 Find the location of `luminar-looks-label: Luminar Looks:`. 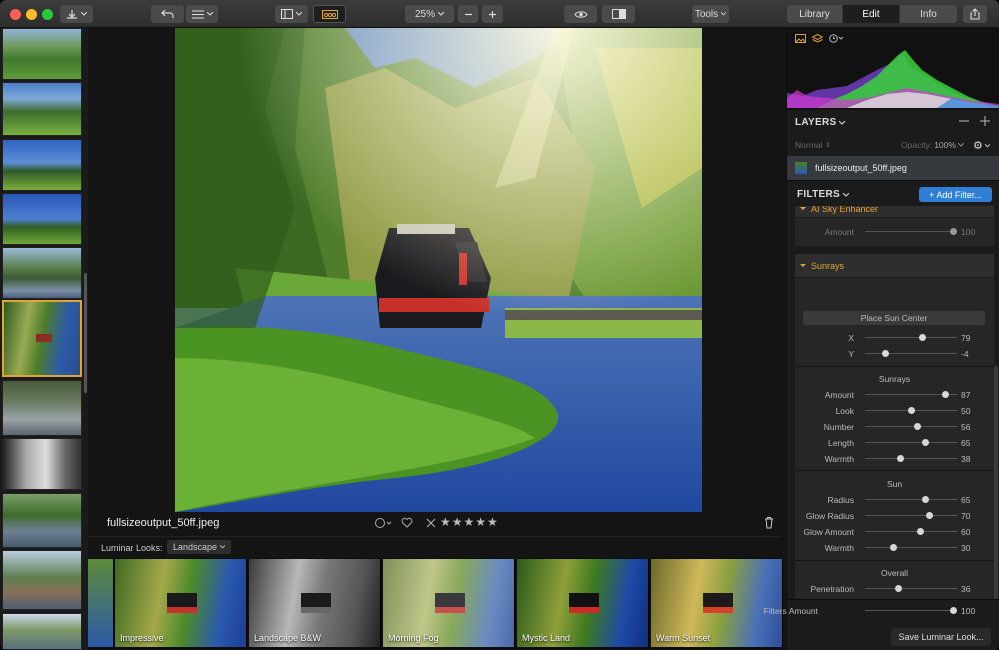

luminar-looks-label: Luminar Looks: is located at coordinates (132, 548).